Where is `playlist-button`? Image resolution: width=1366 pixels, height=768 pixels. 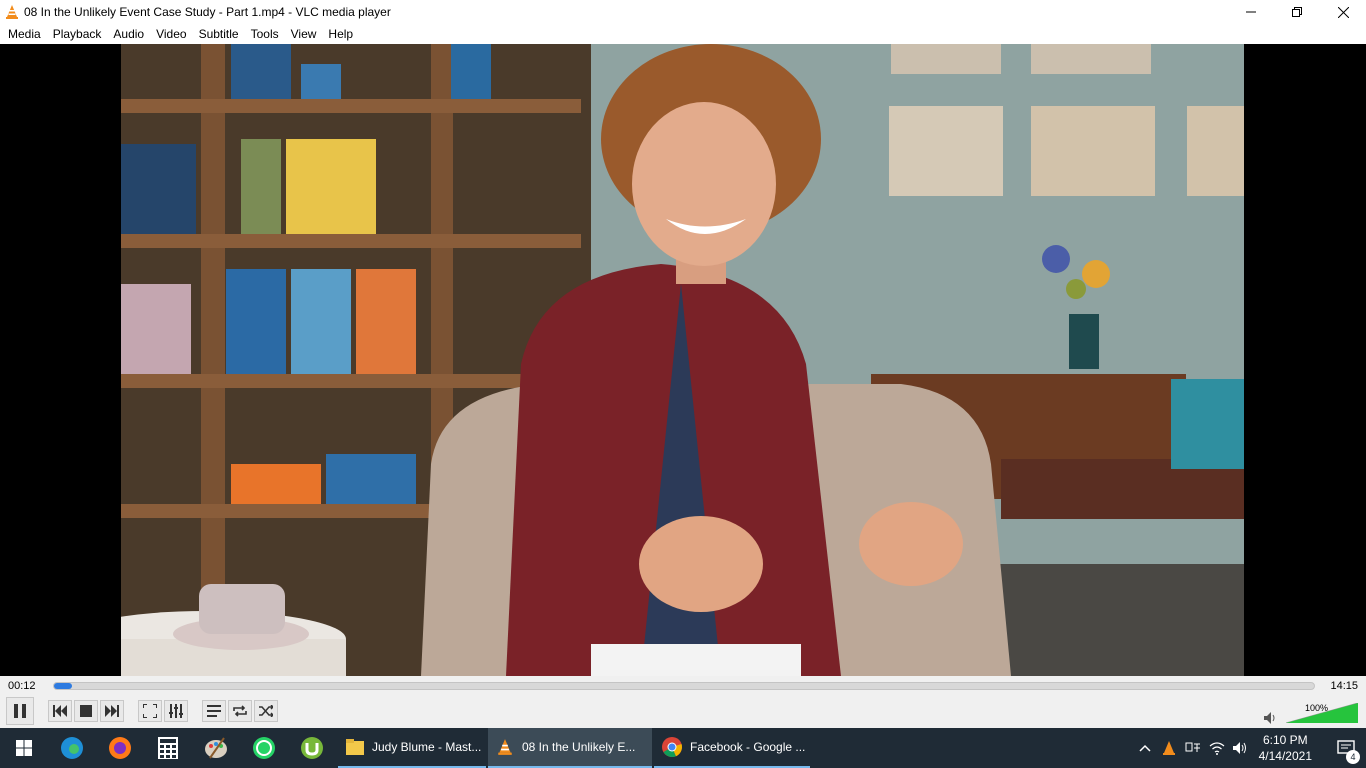 playlist-button is located at coordinates (214, 711).